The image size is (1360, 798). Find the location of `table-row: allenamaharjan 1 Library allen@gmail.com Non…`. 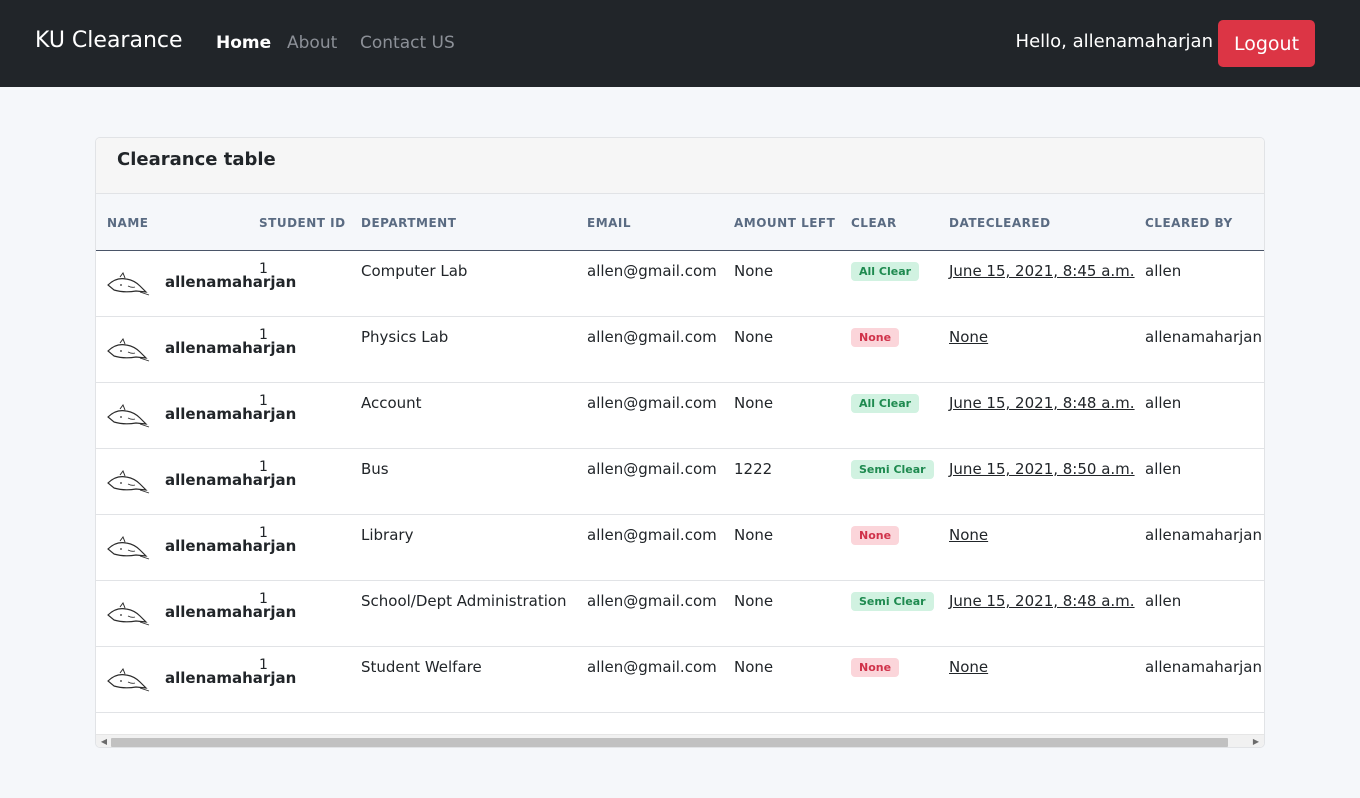

table-row: allenamaharjan 1 Library allen@gmail.com Non… is located at coordinates (680, 548).